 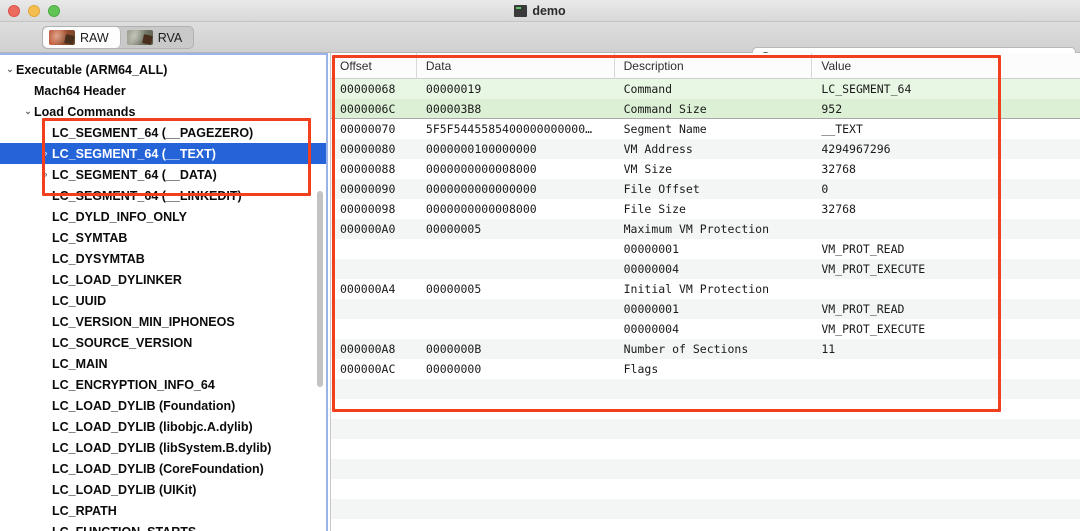 What do you see at coordinates (152, 426) in the screenshot?
I see `sidebar-item-label: LC_LOAD_DYLIB (libobjc.A.dylib)` at bounding box center [152, 426].